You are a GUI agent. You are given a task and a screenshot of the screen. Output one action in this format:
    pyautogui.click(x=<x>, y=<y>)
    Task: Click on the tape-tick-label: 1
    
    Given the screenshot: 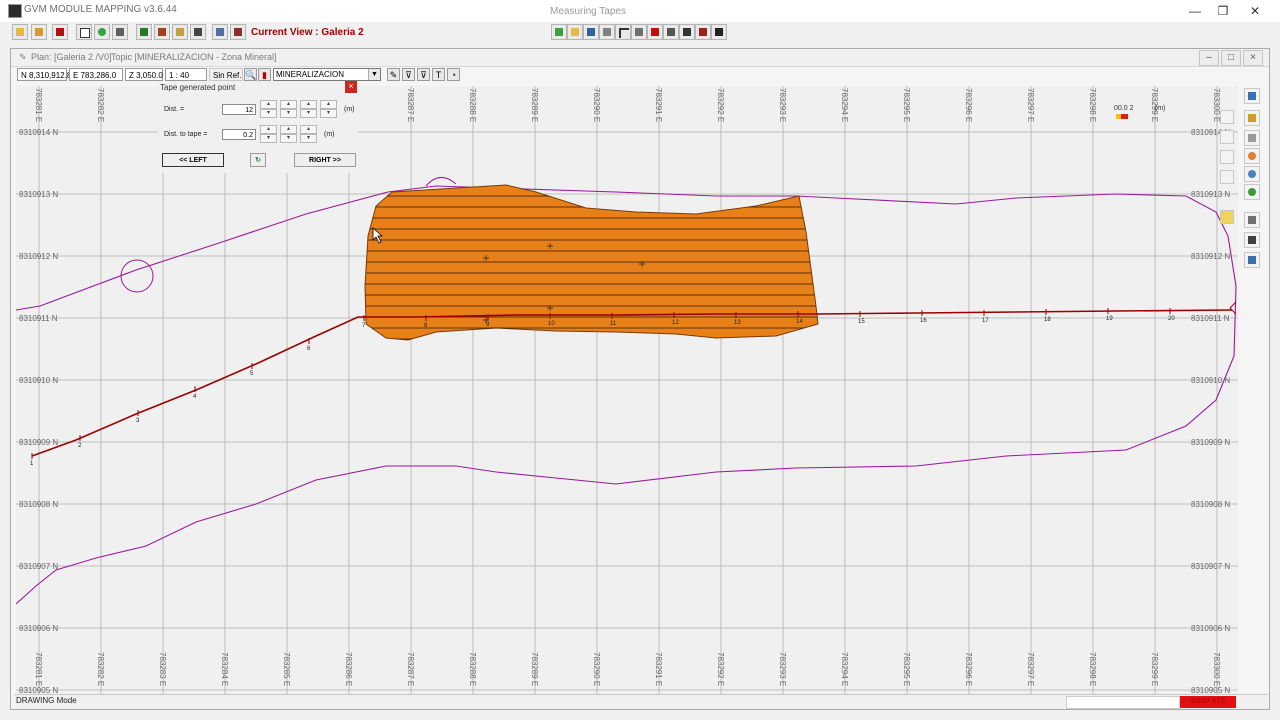 What is the action you would take?
    pyautogui.click(x=32, y=464)
    